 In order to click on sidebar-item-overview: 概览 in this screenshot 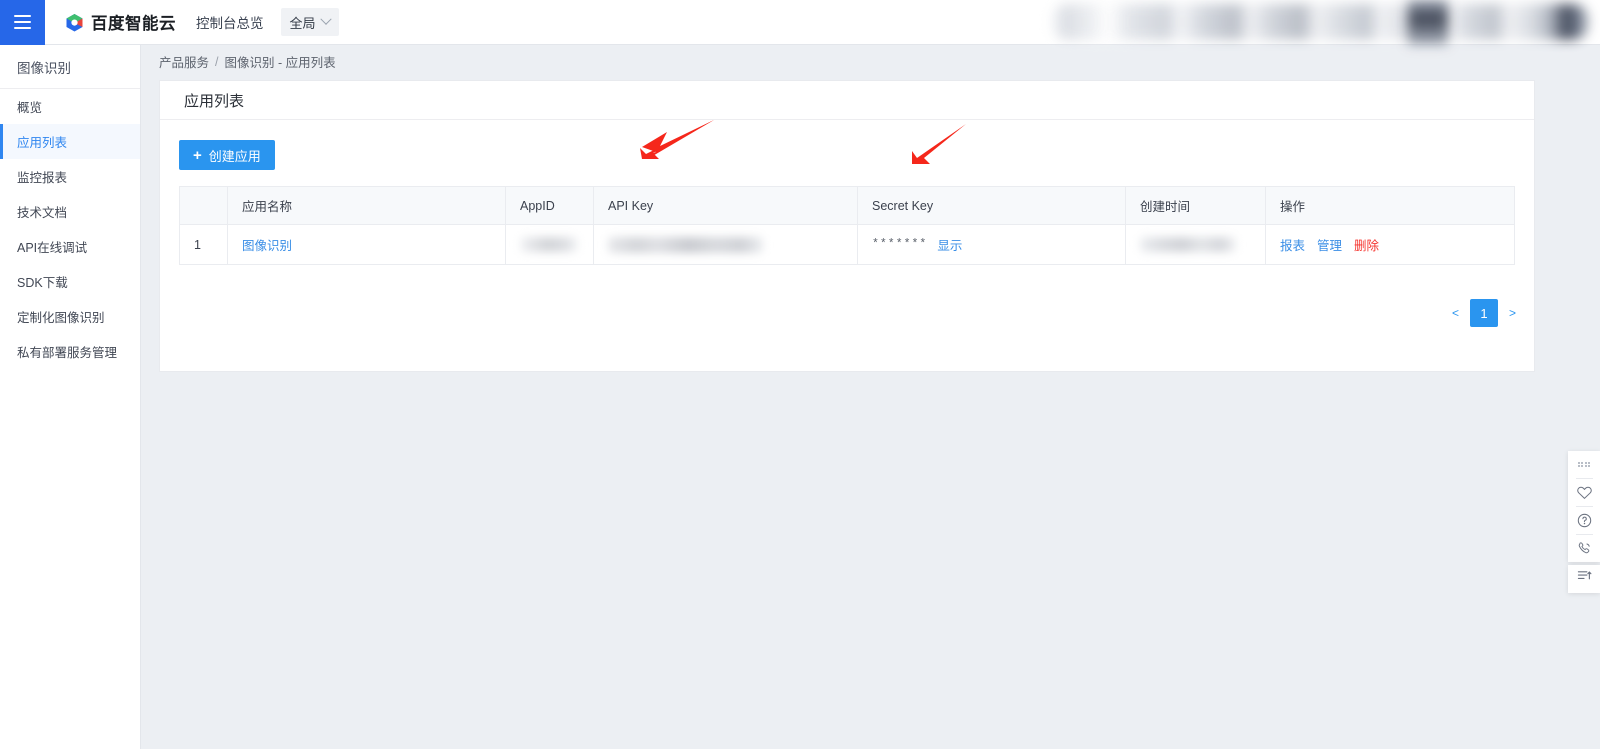, I will do `click(70, 106)`.